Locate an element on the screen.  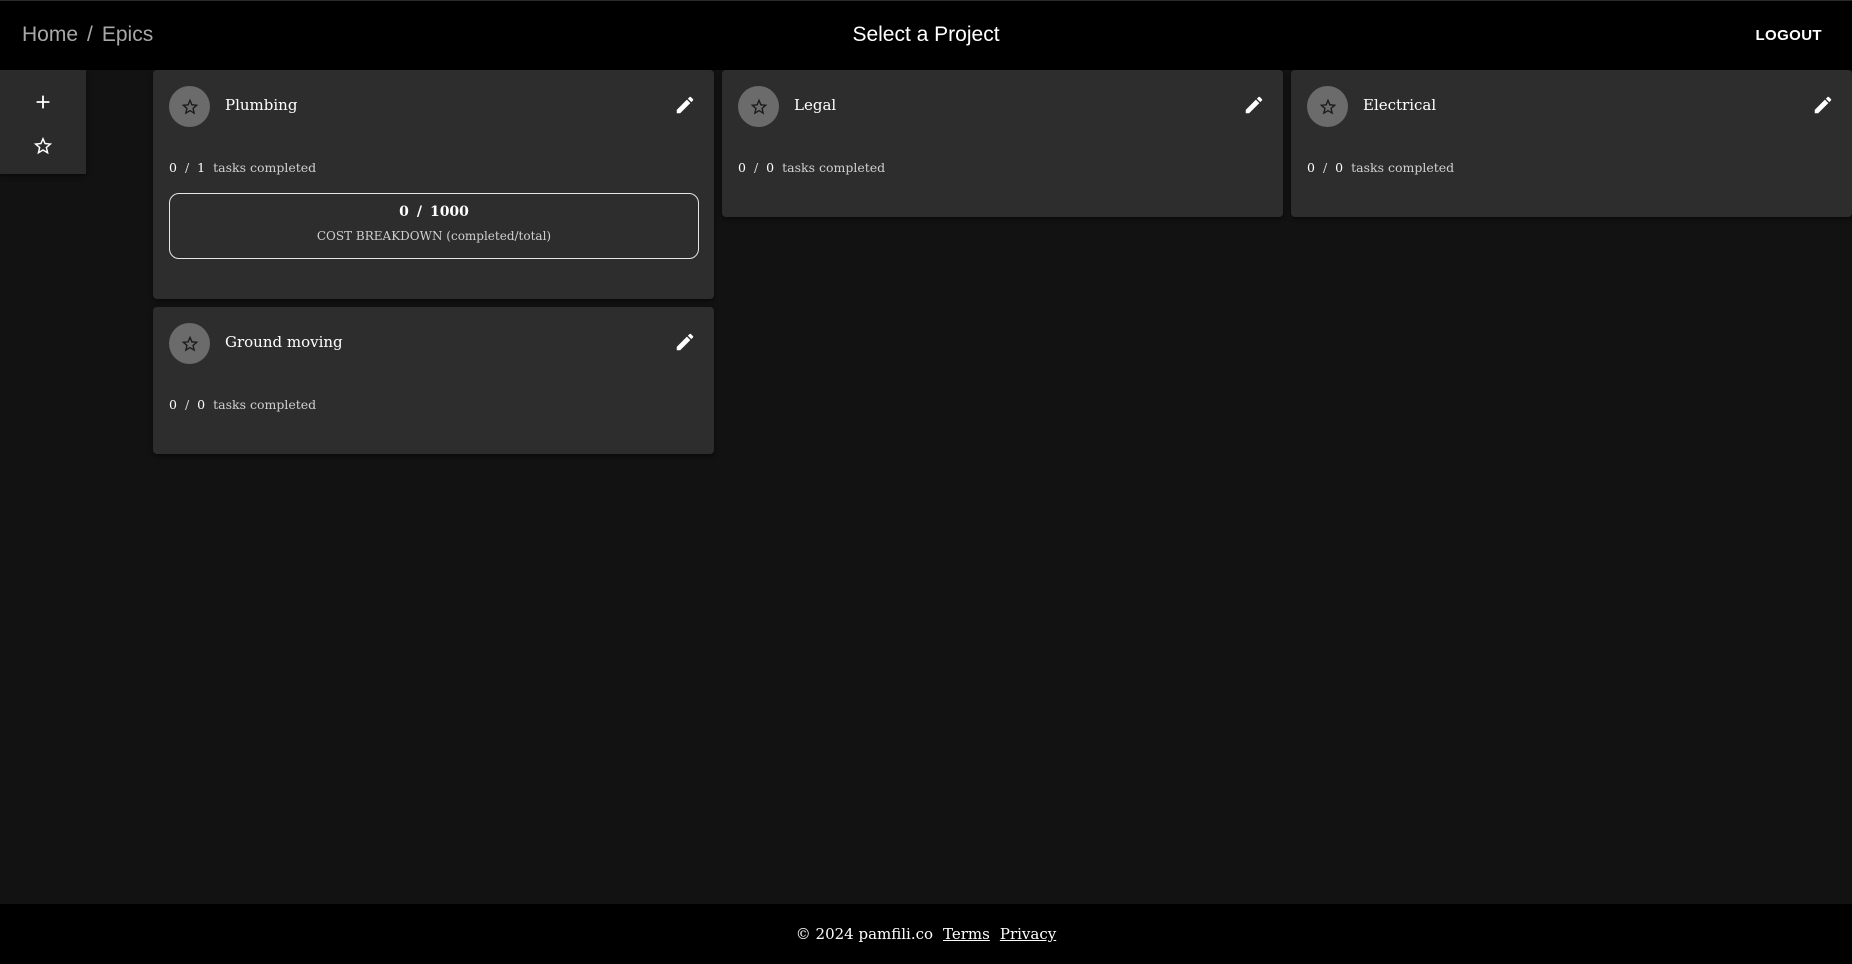
cost-slash: / is located at coordinates (419, 212).